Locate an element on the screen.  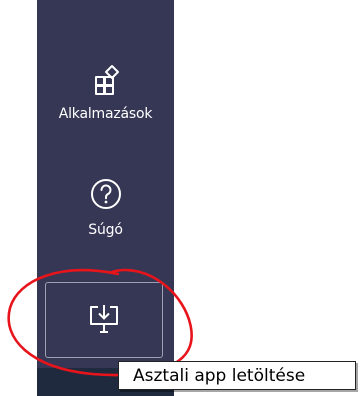
tooltip: Asztali app letöltése is located at coordinates (237, 375).